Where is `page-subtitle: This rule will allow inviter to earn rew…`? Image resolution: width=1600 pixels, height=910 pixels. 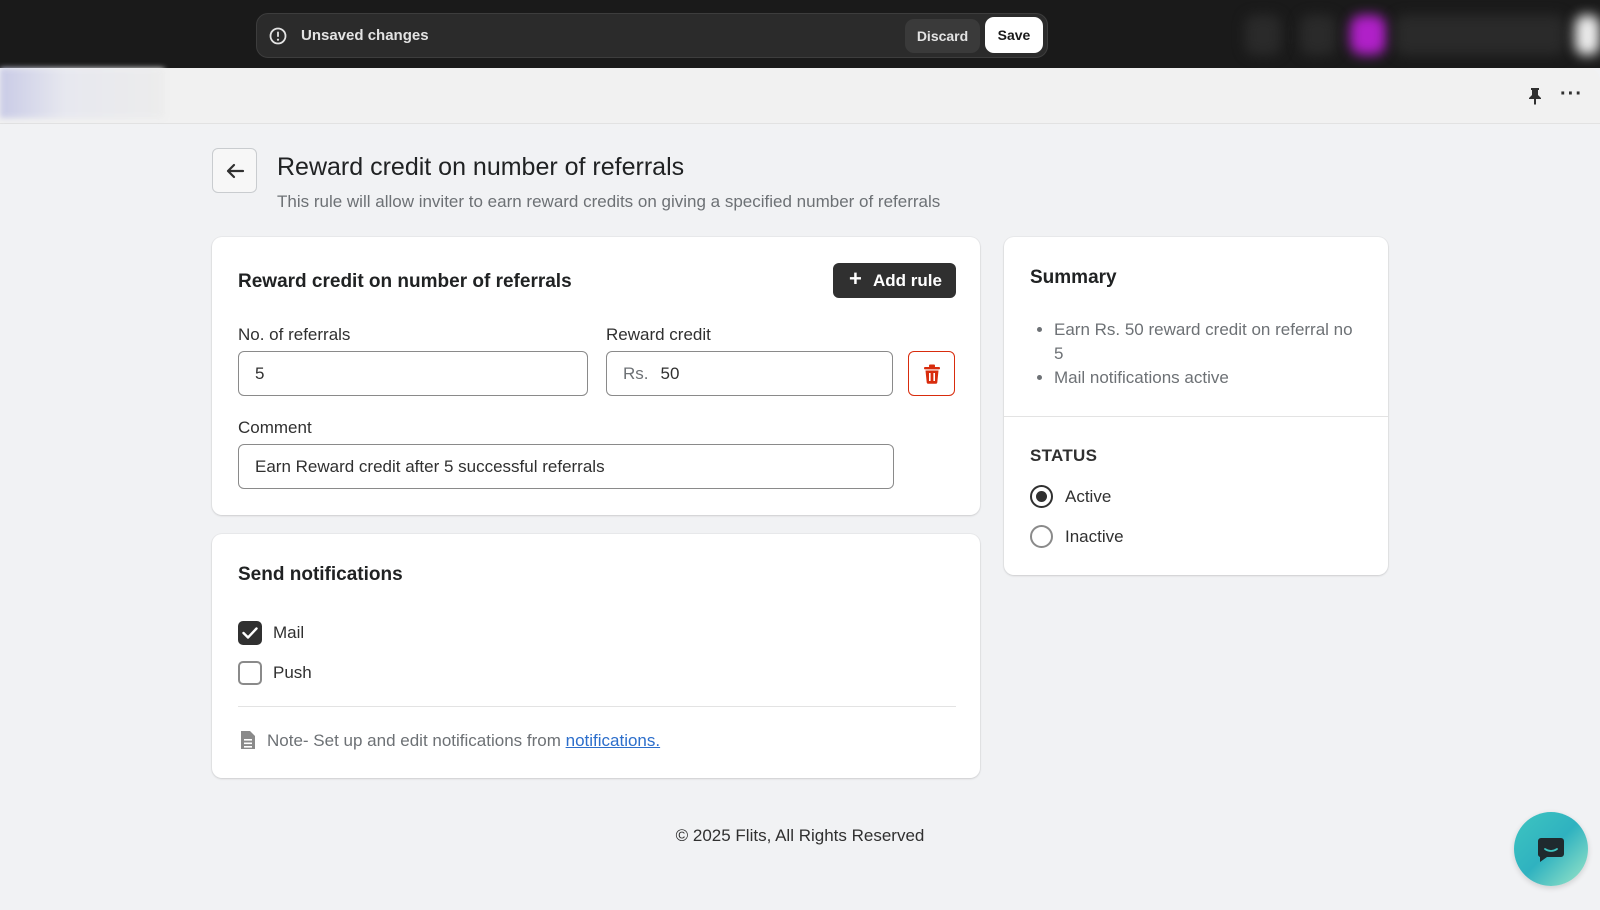
page-subtitle: This rule will allow inviter to earn rew… is located at coordinates (609, 201).